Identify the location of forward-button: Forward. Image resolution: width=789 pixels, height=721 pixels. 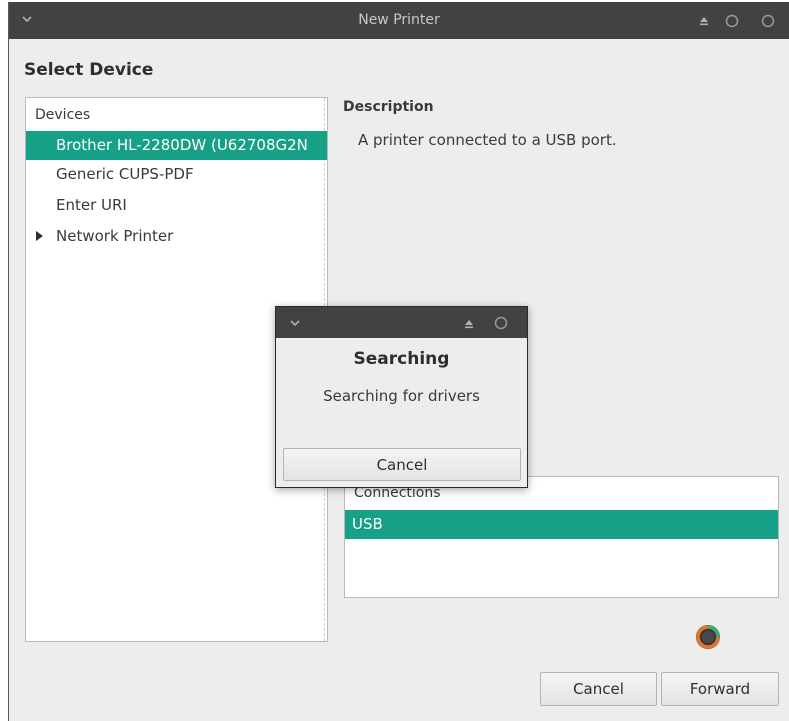
(720, 689).